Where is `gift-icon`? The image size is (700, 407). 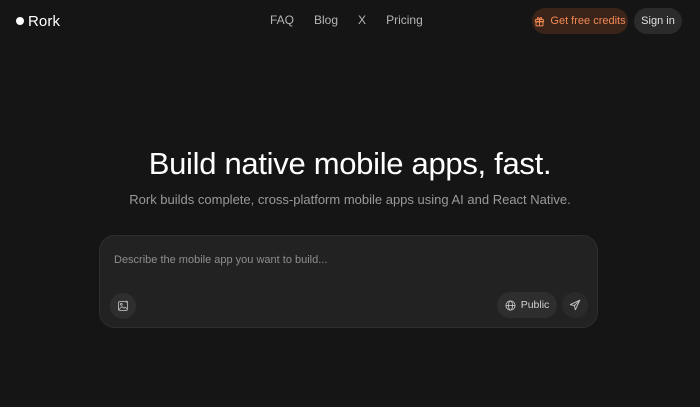
gift-icon is located at coordinates (539, 21).